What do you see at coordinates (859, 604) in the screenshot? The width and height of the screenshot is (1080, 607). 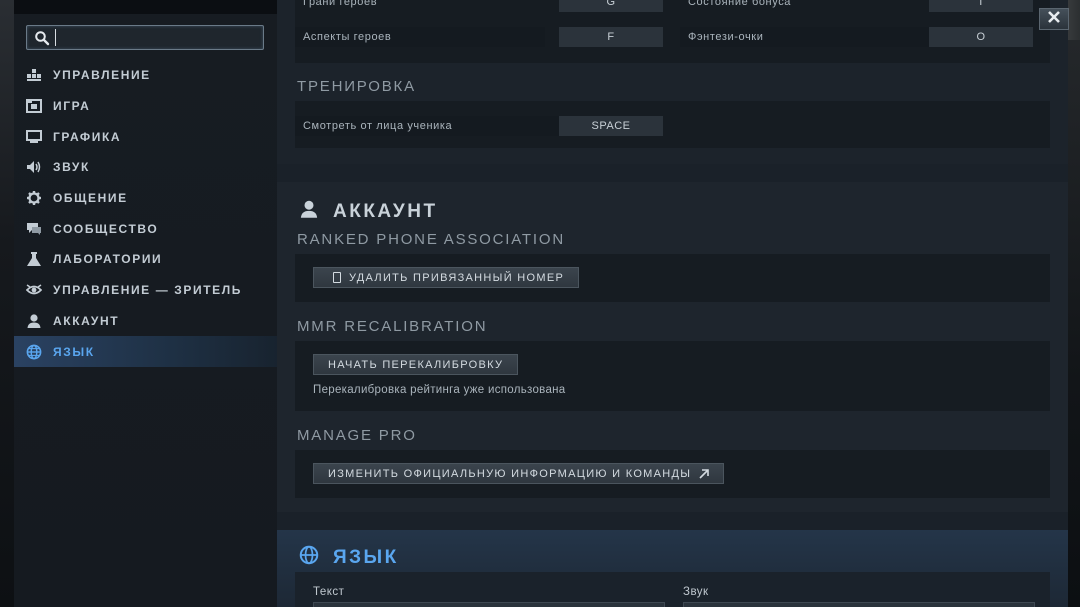 I see `sound-language-select` at bounding box center [859, 604].